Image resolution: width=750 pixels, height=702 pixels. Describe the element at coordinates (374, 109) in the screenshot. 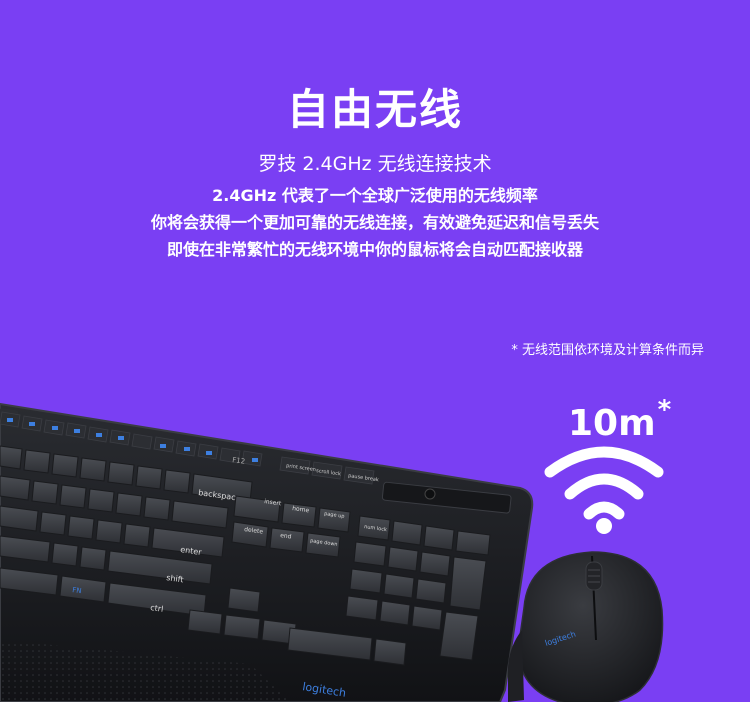

I see `feature-title: 自由无线` at that location.